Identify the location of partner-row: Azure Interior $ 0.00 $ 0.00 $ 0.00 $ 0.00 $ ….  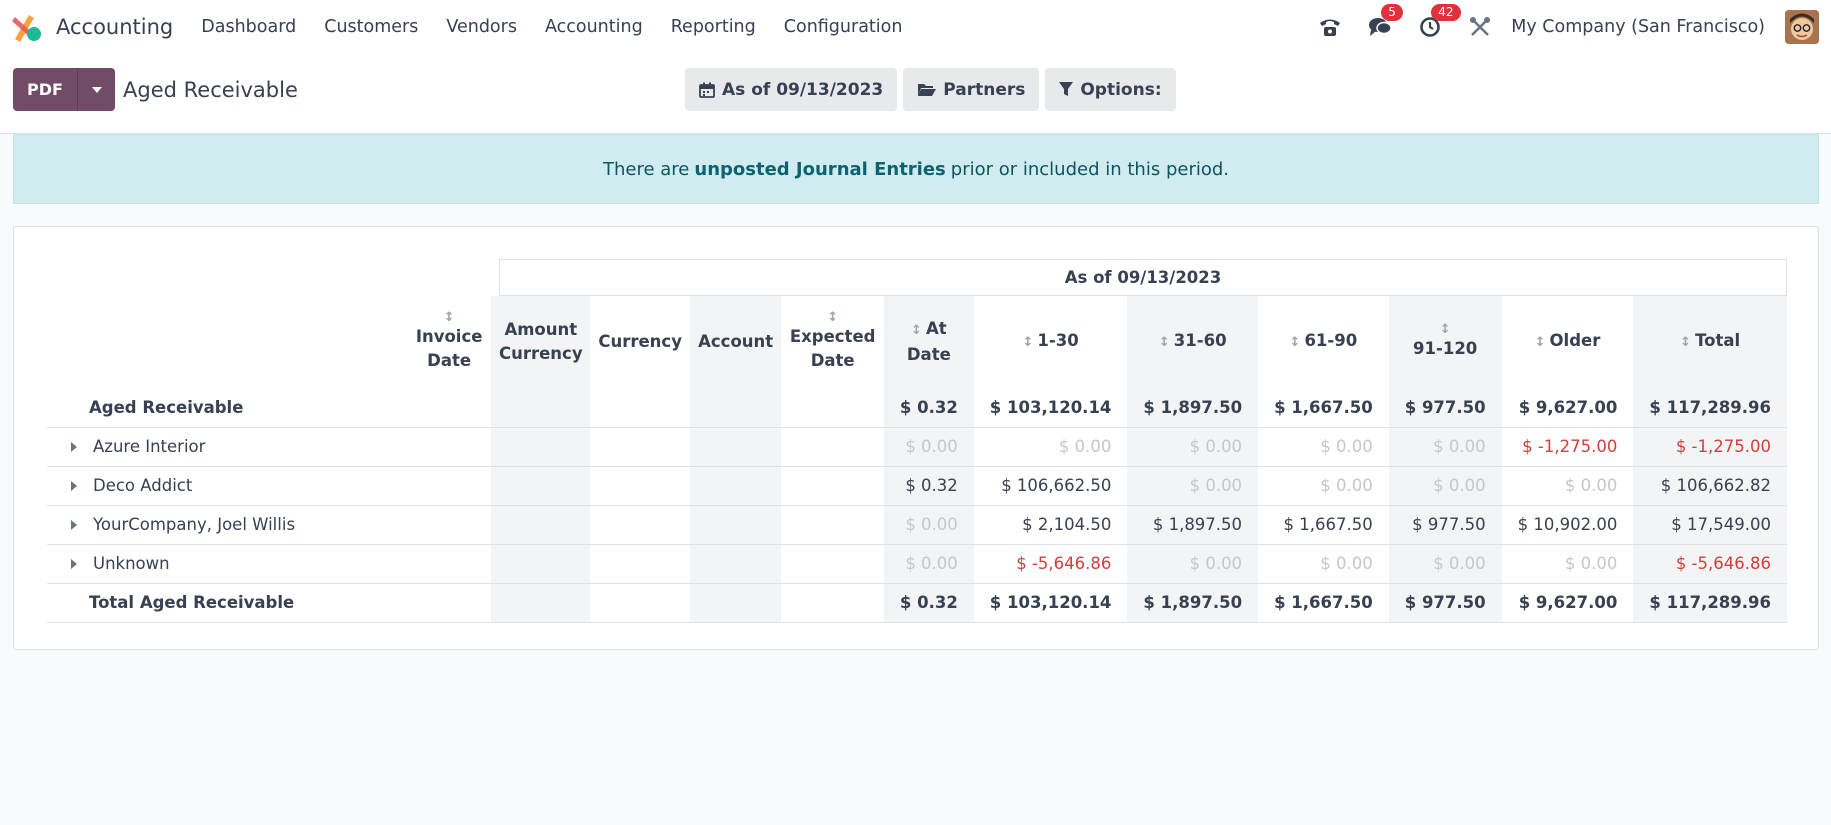
(917, 446).